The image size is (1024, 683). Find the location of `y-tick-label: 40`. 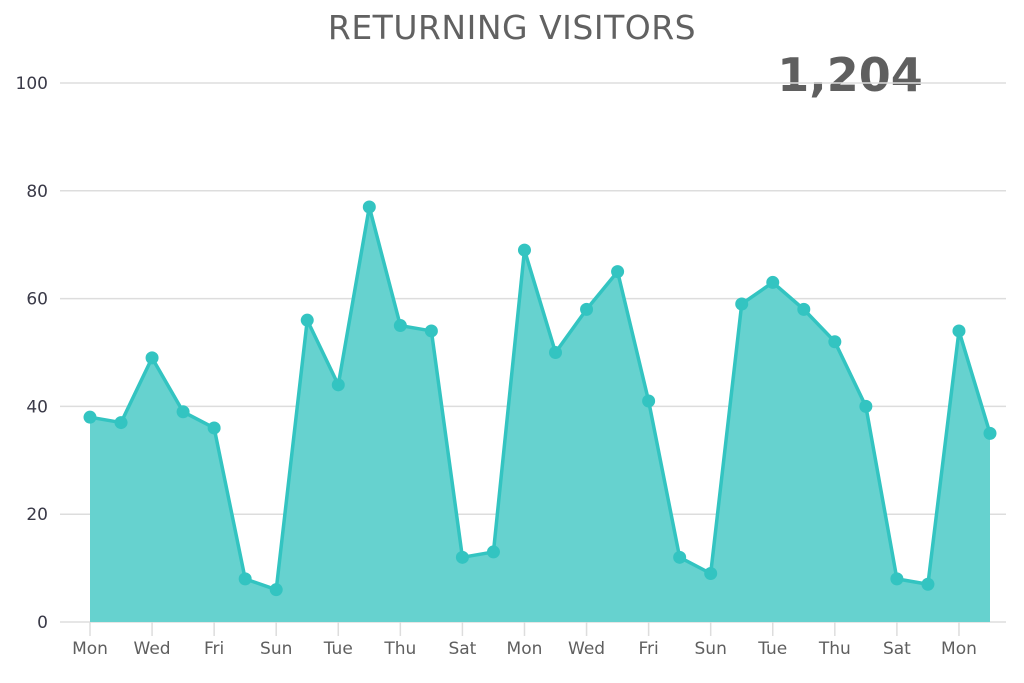

y-tick-label: 40 is located at coordinates (37, 407).